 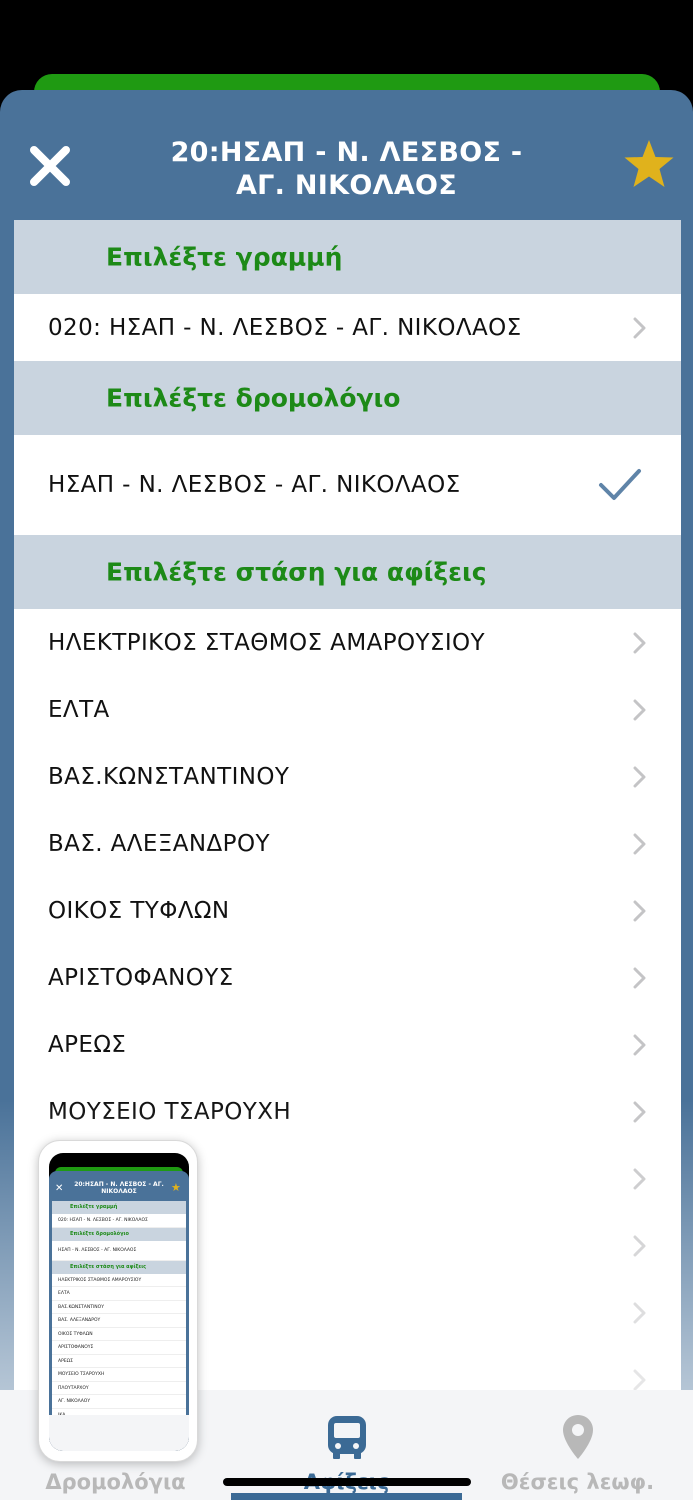 What do you see at coordinates (119, 1402) in the screenshot?
I see `thumbnail-stop-row: ΑΓ. ΝΙΚΟΛΑΟΥ` at bounding box center [119, 1402].